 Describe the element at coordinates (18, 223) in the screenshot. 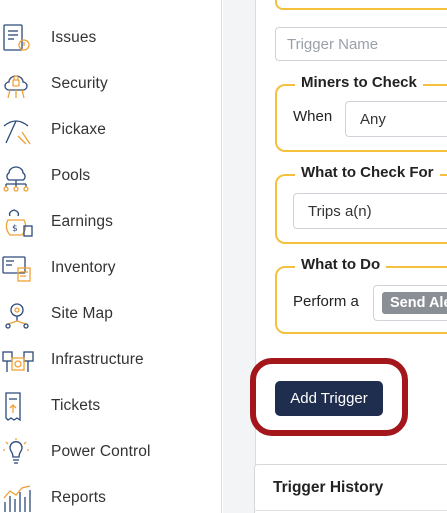

I see `earnings-icon: $` at that location.